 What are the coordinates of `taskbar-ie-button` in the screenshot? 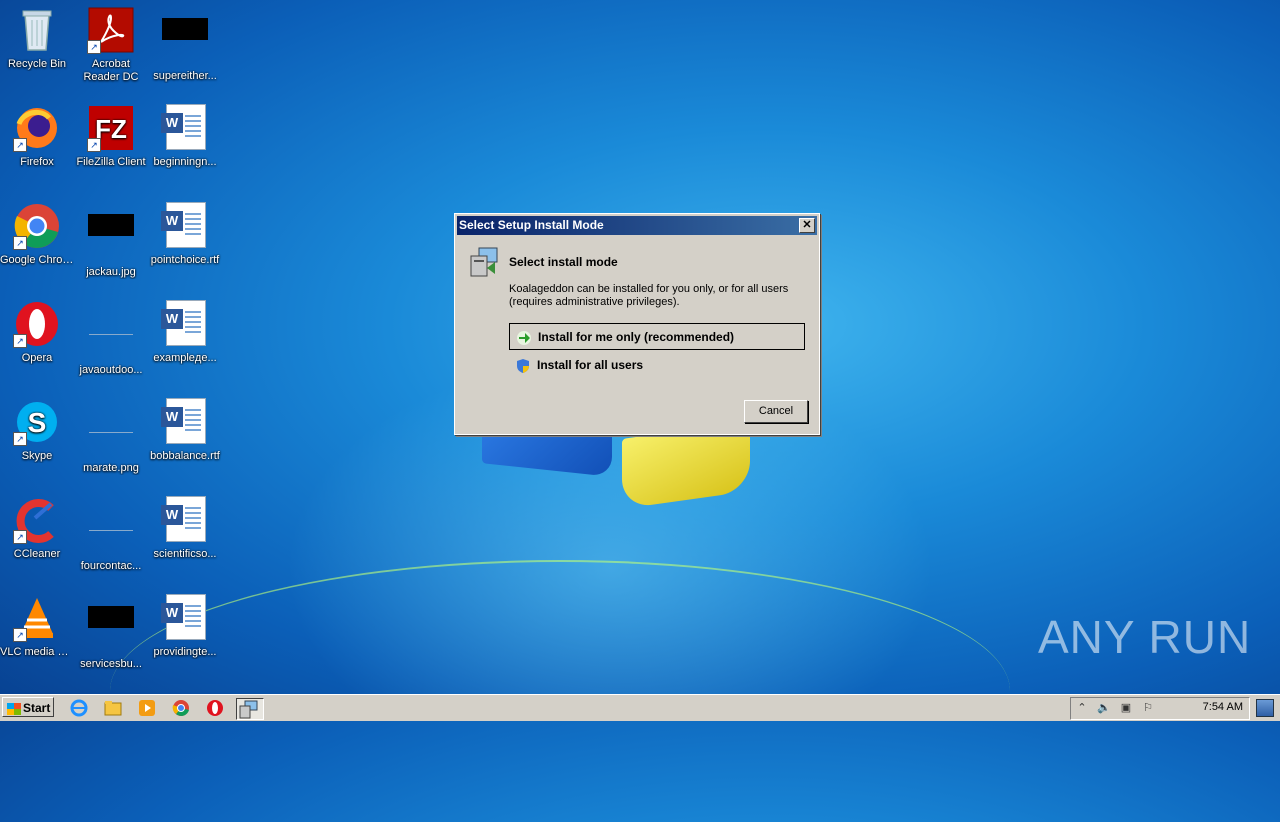 It's located at (79, 708).